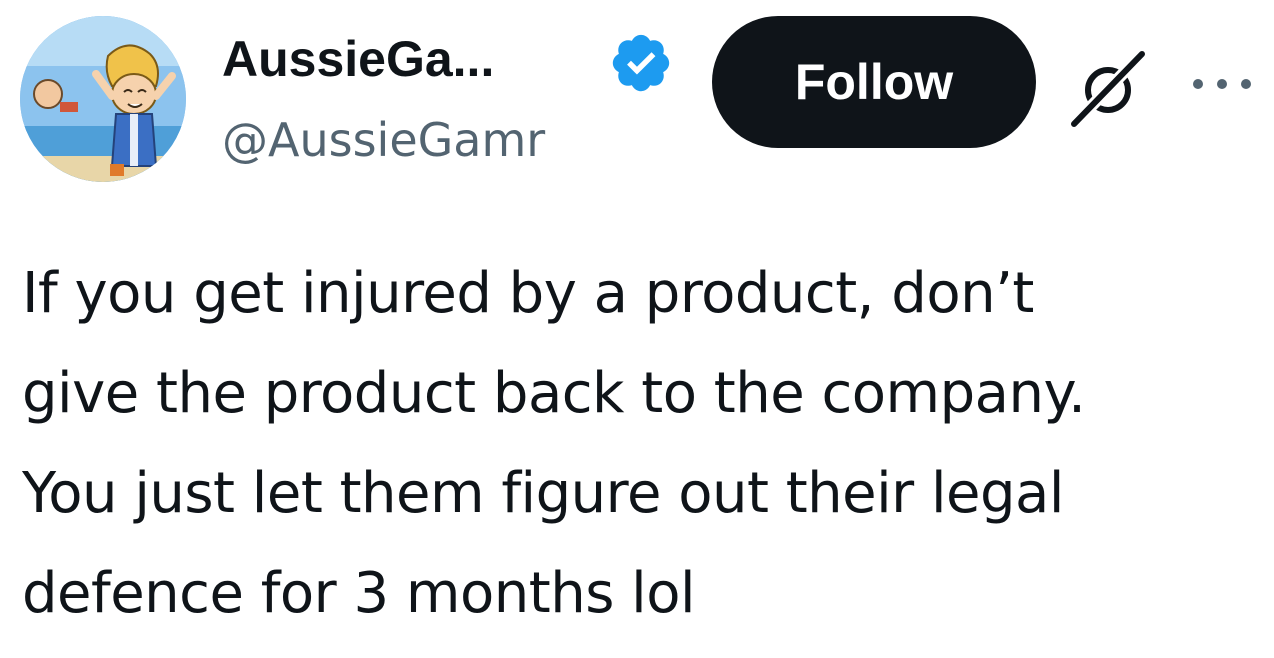 The height and width of the screenshot is (658, 1274). What do you see at coordinates (543, 493) in the screenshot?
I see `tweet-text-line: You just let them figure out their legal` at bounding box center [543, 493].